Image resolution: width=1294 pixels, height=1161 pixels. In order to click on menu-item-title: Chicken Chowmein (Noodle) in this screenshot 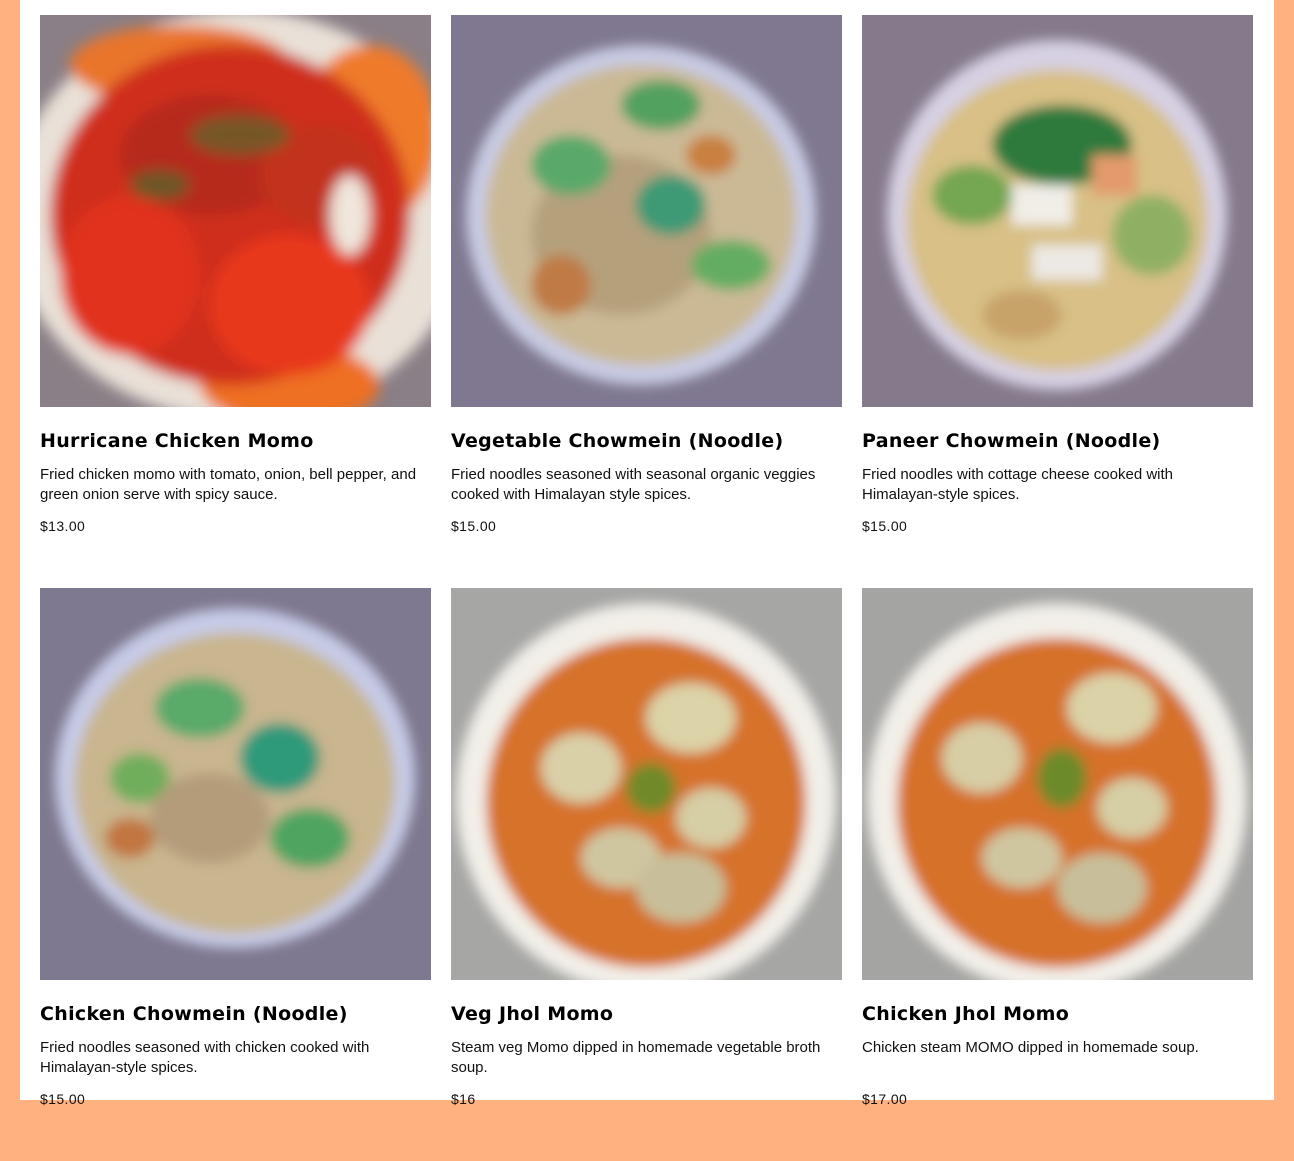, I will do `click(235, 1014)`.